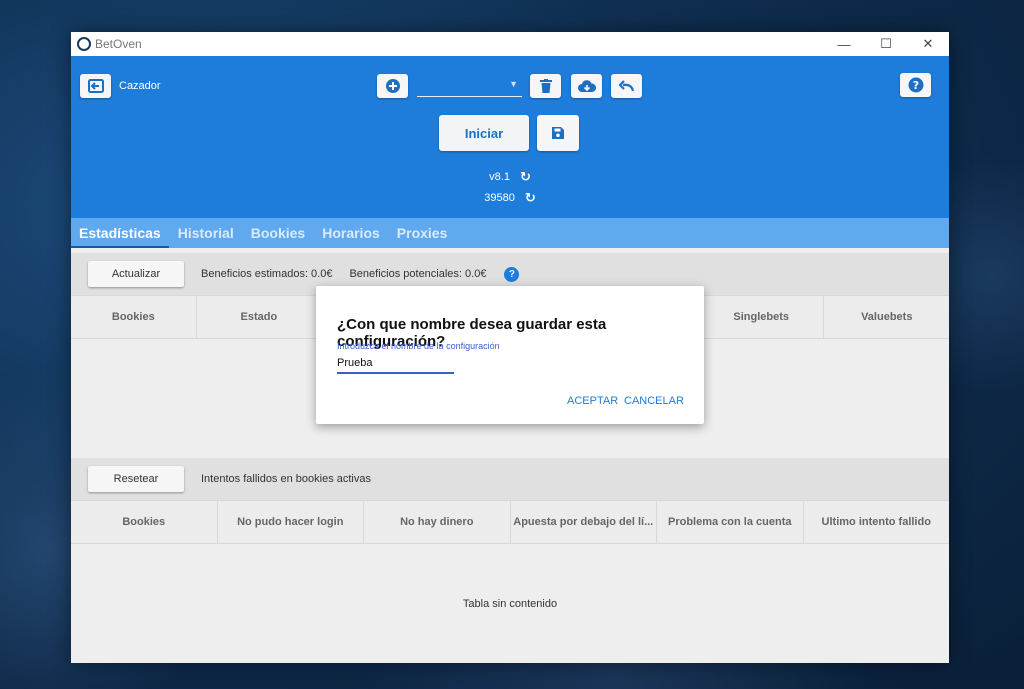 The image size is (1024, 689). What do you see at coordinates (395, 364) in the screenshot?
I see `config-name-input: Prueba` at bounding box center [395, 364].